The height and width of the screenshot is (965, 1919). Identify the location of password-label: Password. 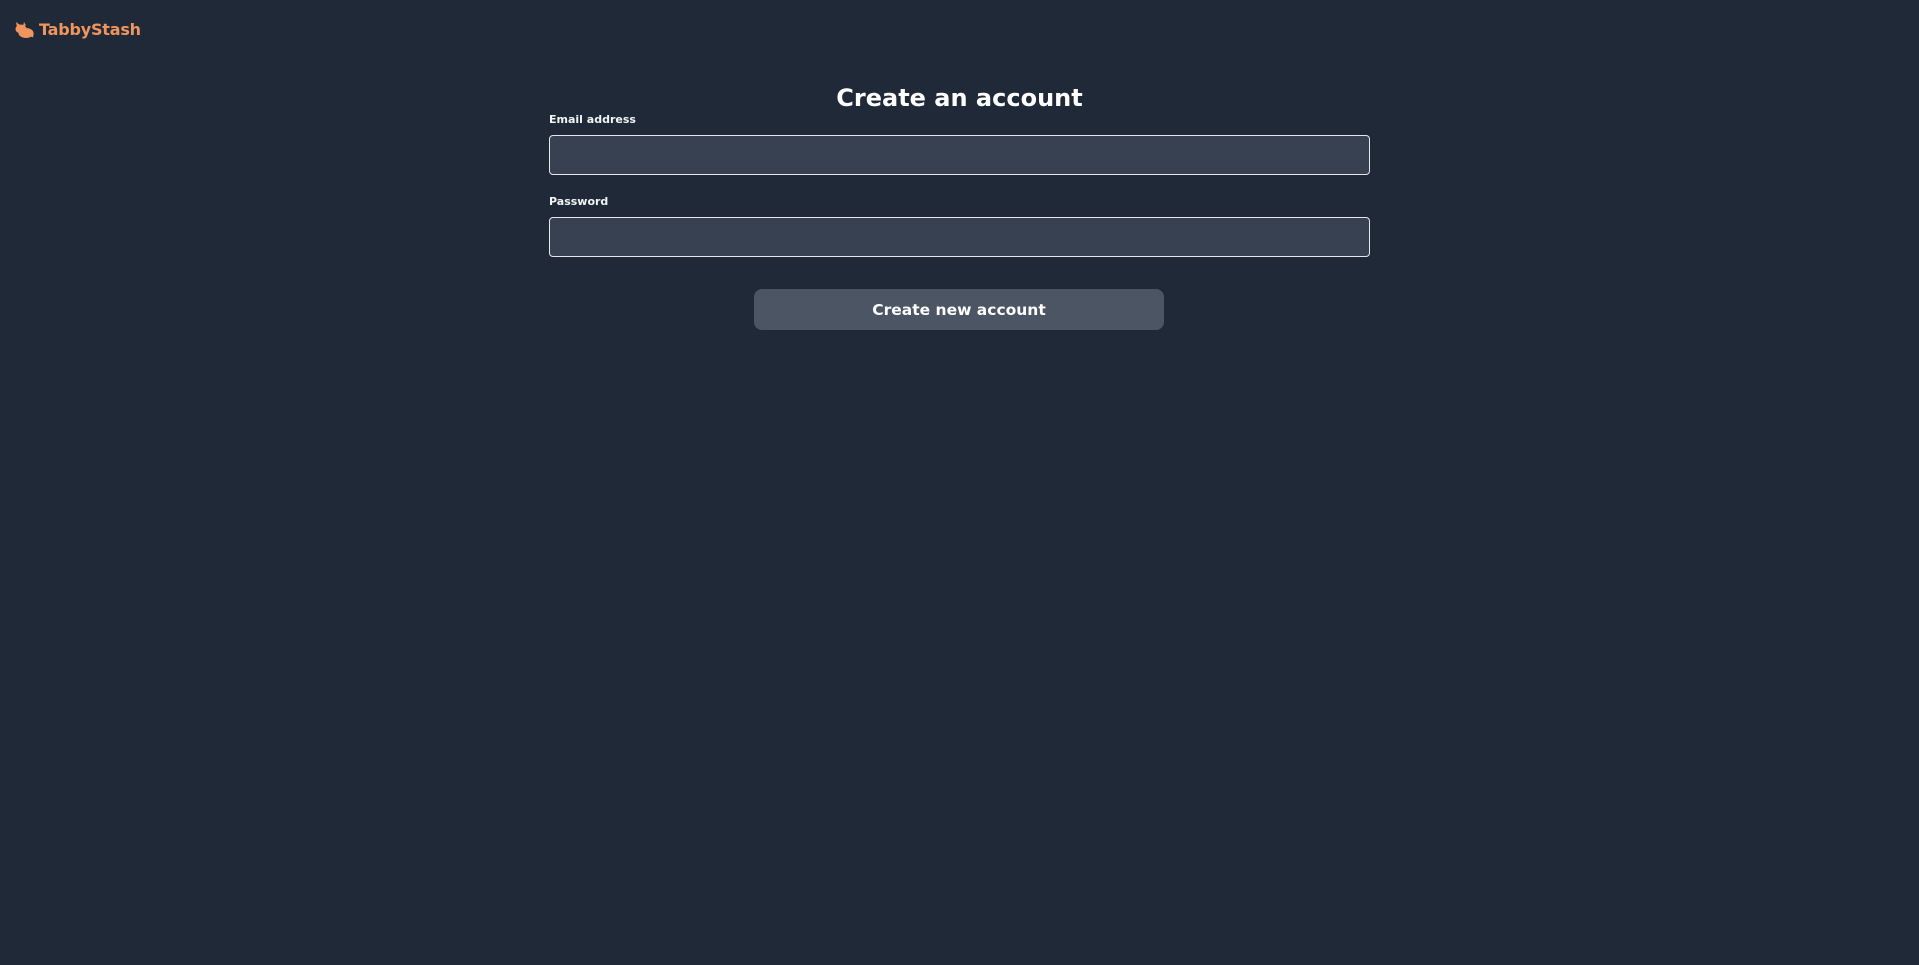
(579, 201).